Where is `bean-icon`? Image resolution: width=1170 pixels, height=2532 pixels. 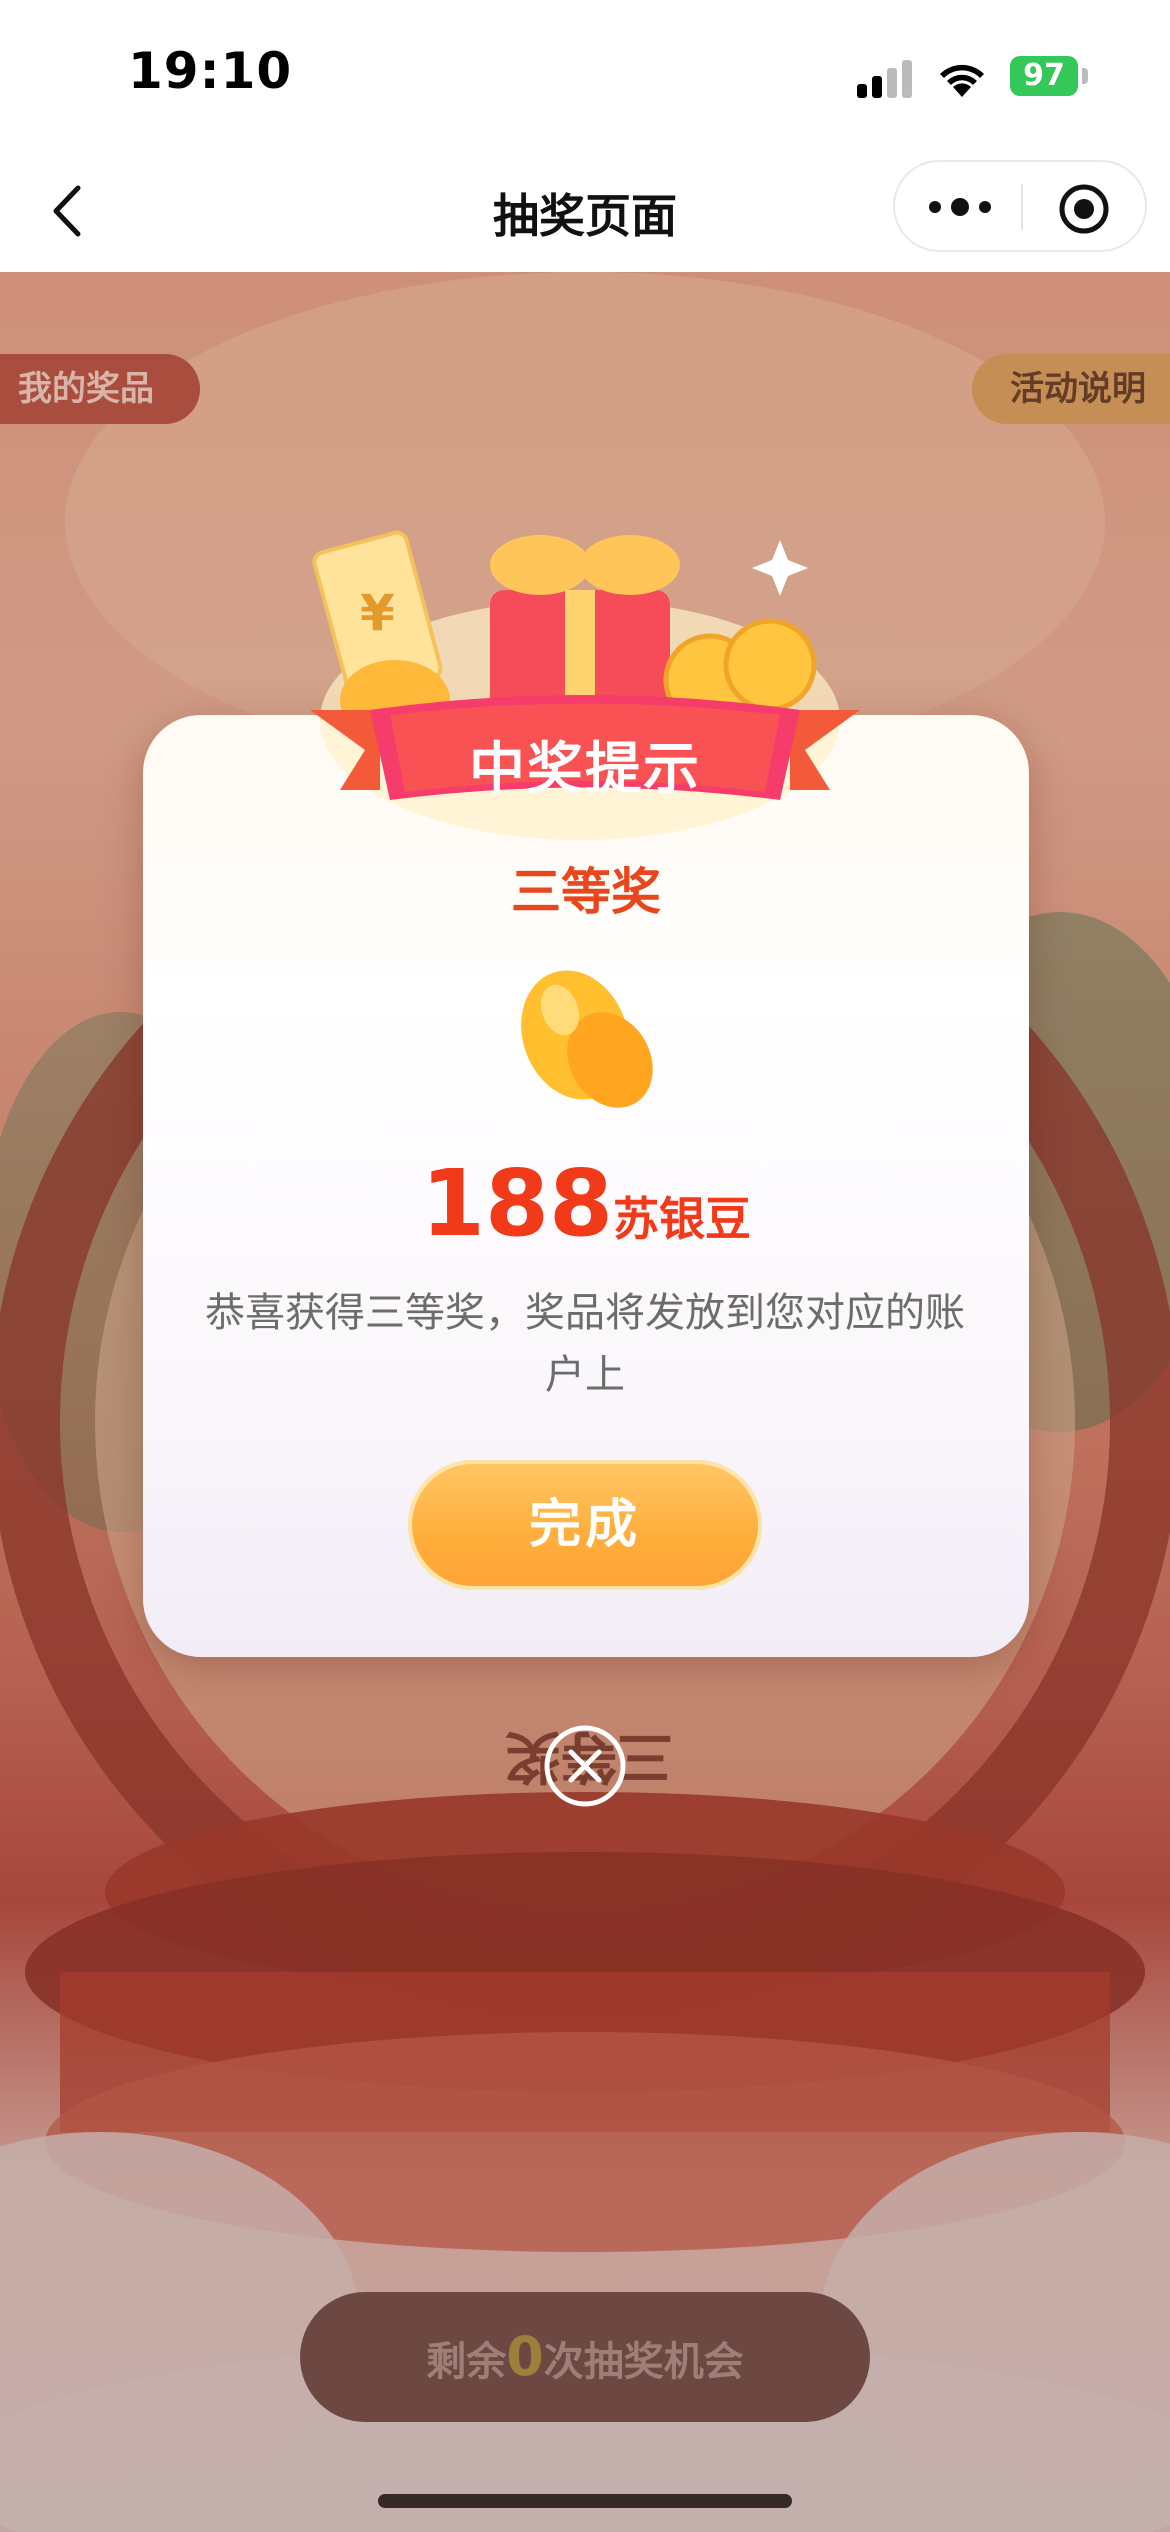
bean-icon is located at coordinates (587, 1039).